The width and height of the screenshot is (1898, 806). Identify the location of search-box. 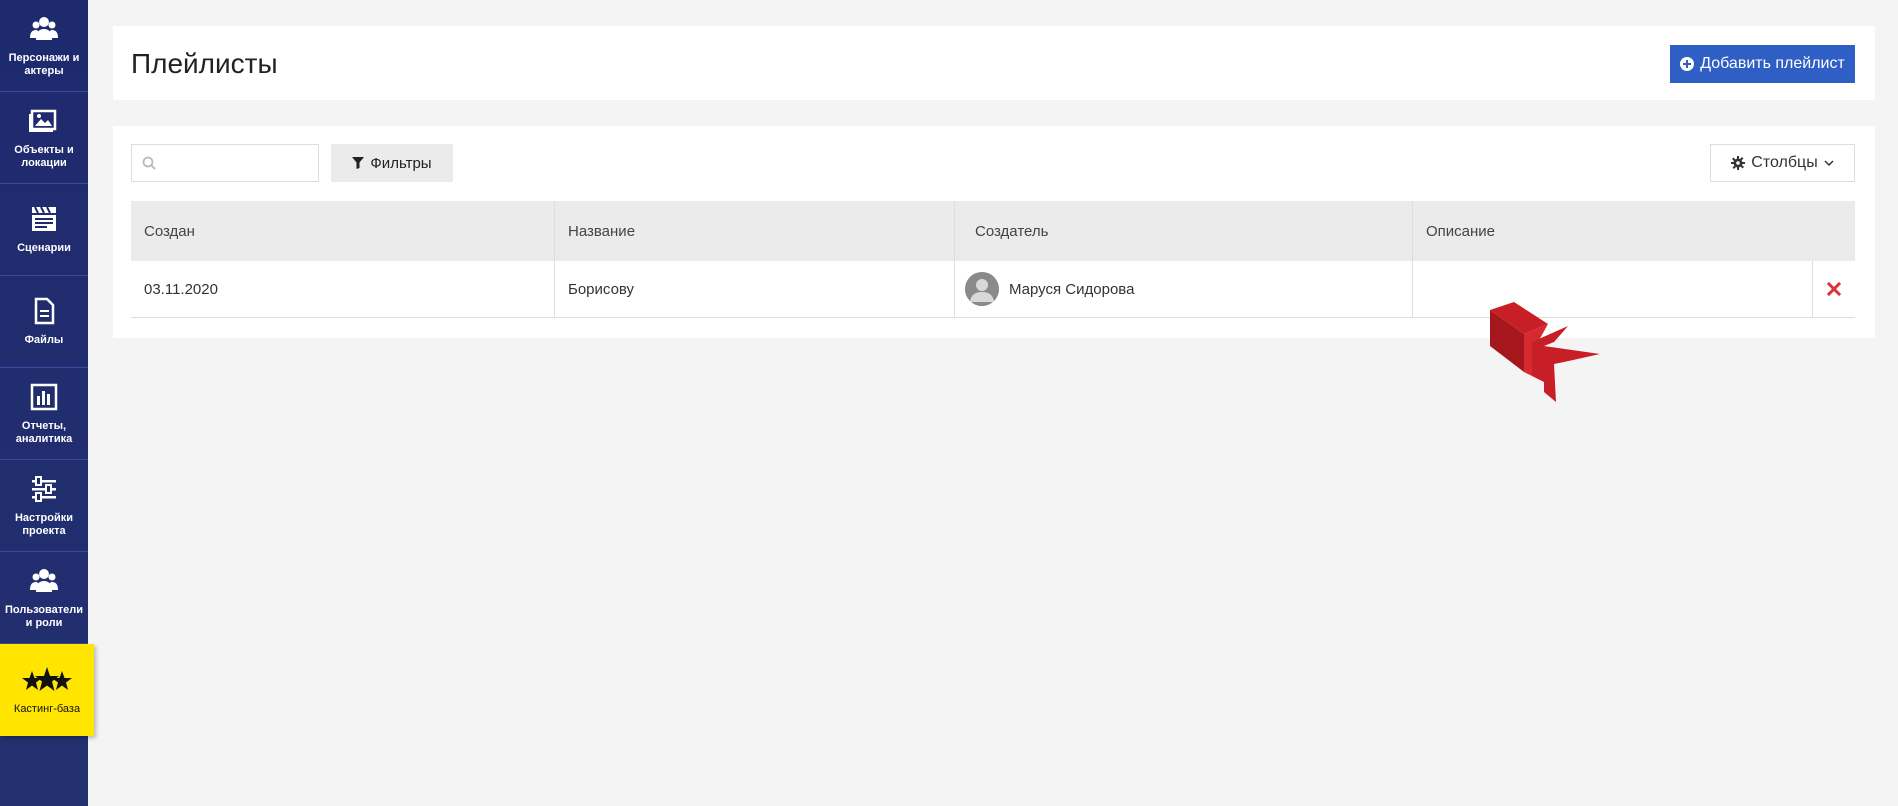
(225, 163).